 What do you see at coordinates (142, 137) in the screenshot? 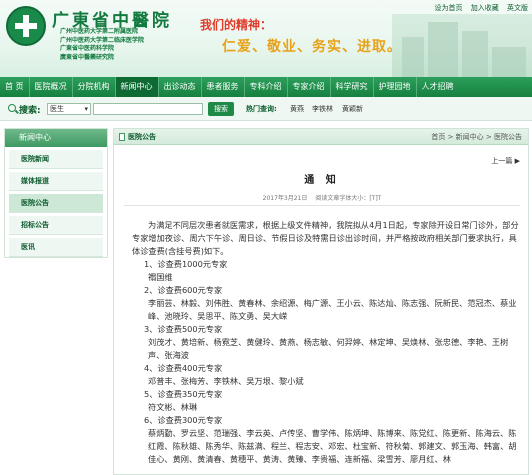
I see `section-title: 医院公告` at bounding box center [142, 137].